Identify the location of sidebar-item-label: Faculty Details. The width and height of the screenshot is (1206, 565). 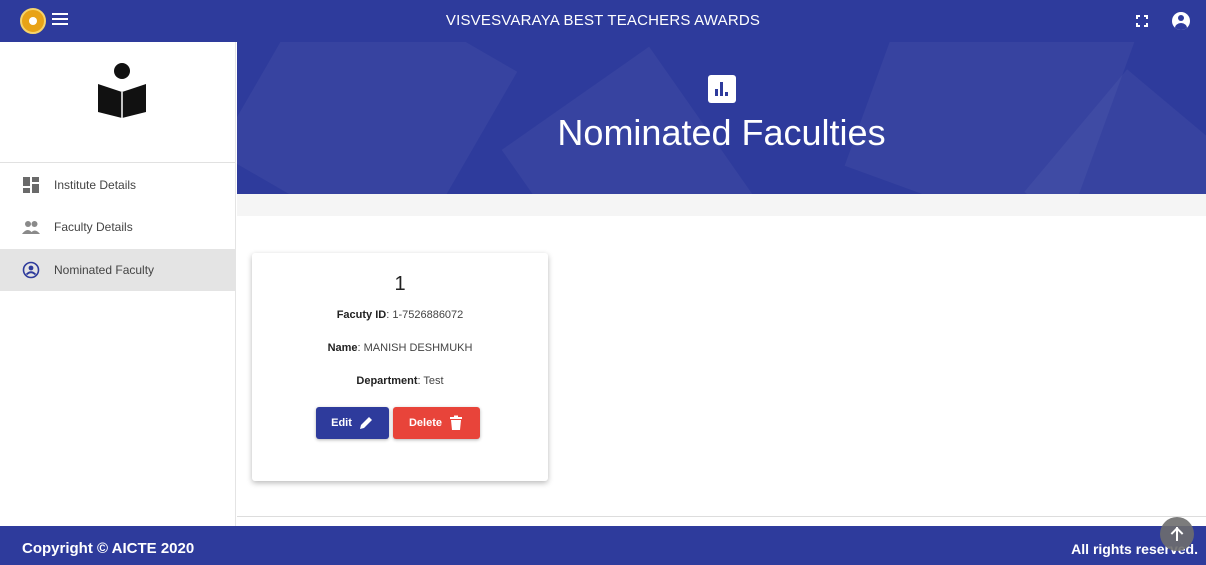
(93, 227).